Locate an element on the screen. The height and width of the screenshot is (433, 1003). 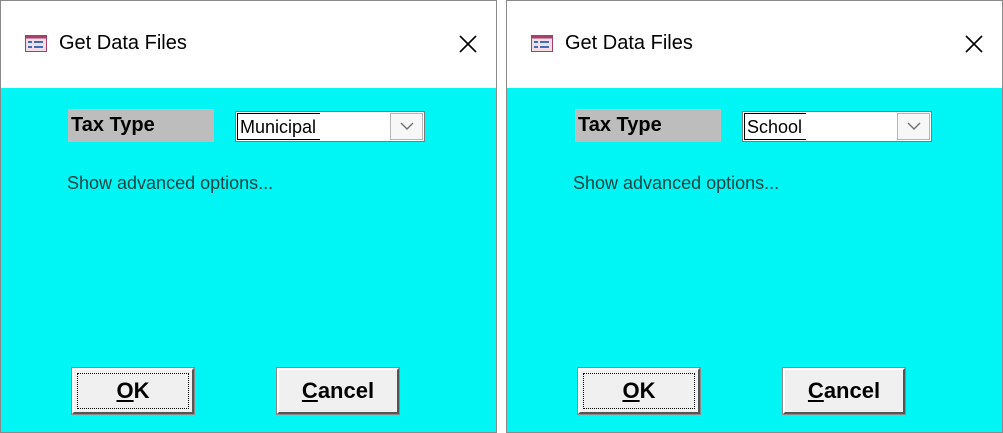
tax-type-selected-value: Municipal is located at coordinates (279, 126).